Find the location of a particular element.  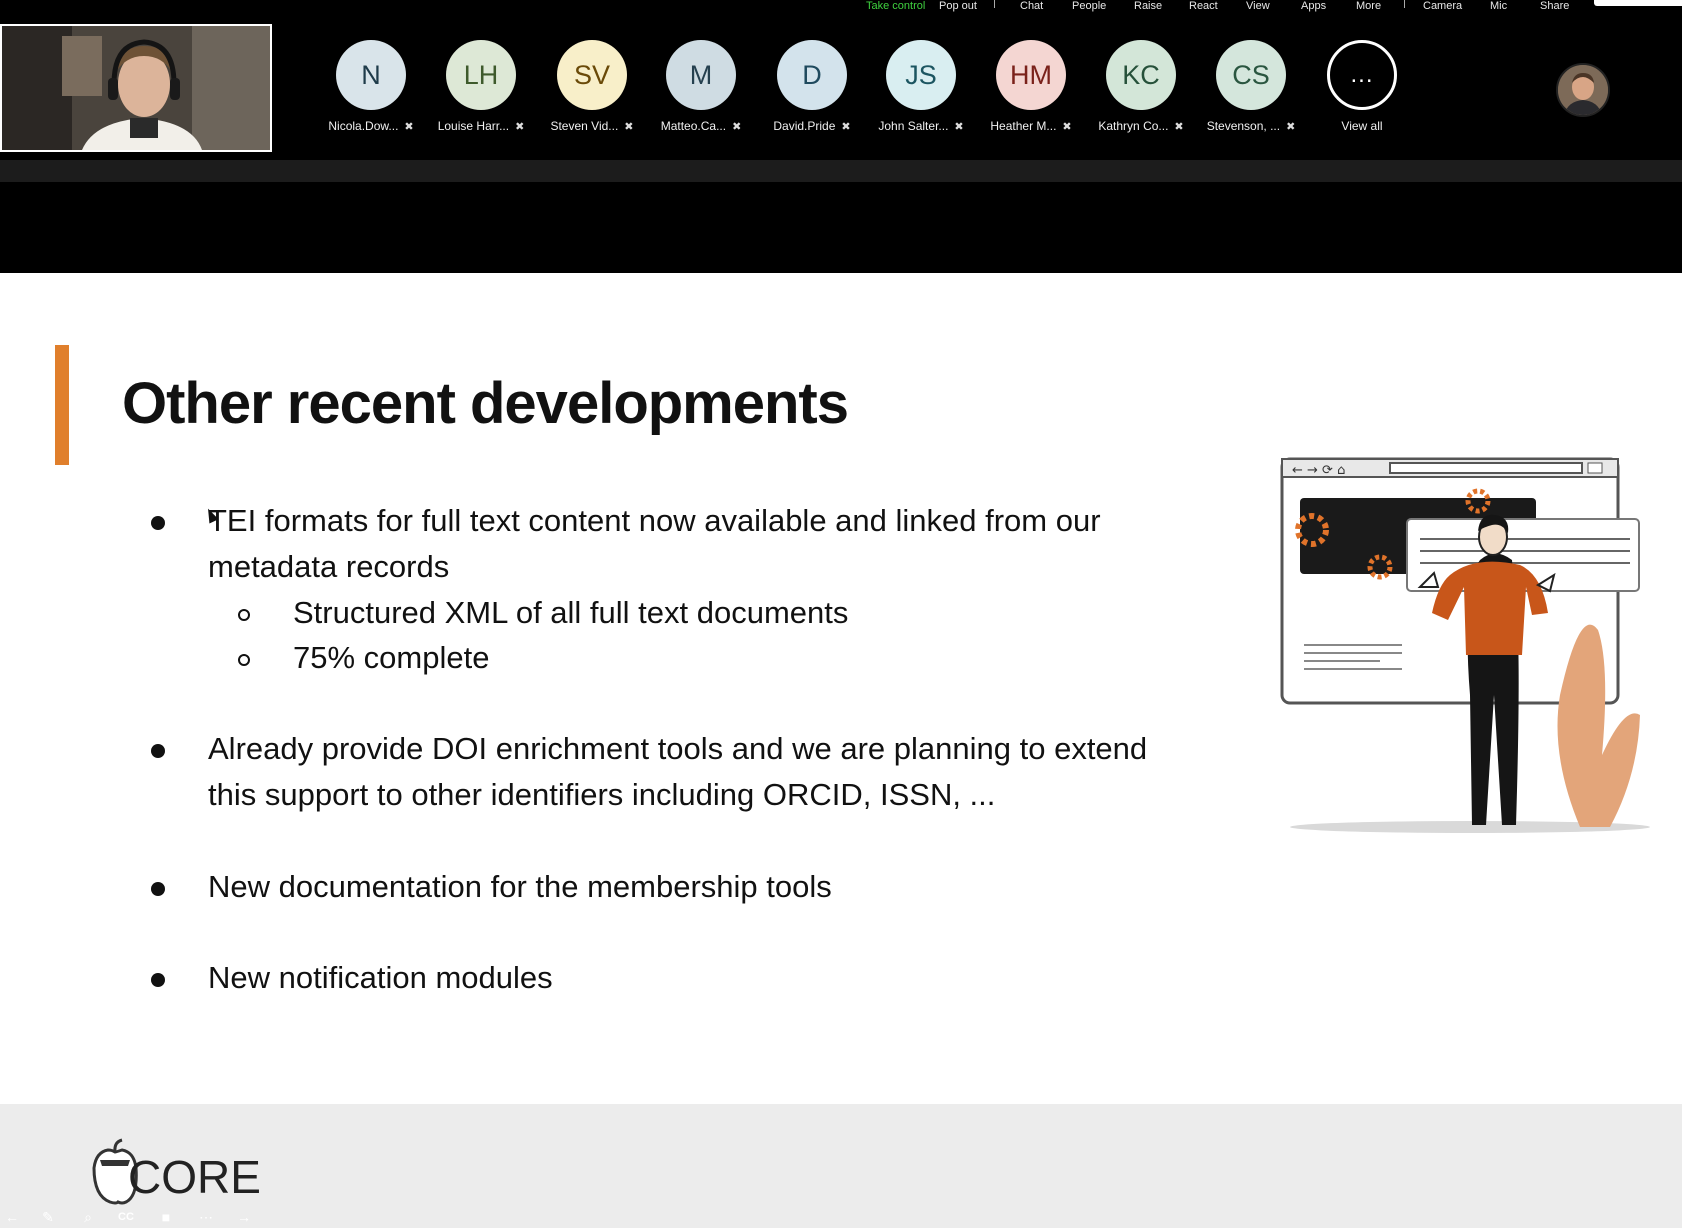

participant-name: John Salter... ✖ is located at coordinates (921, 126).